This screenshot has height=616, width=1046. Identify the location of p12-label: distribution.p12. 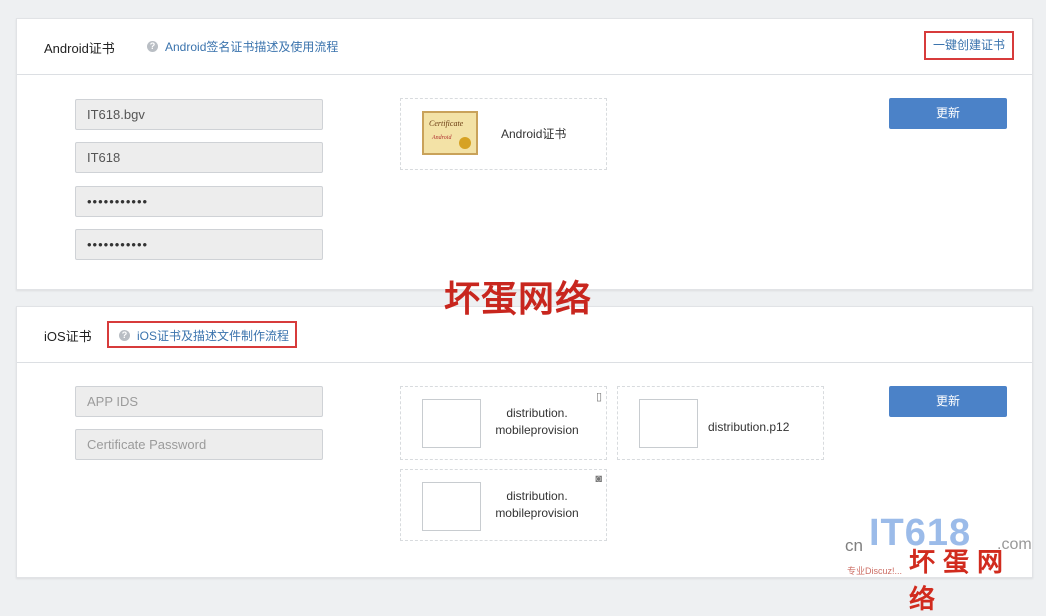
(749, 427).